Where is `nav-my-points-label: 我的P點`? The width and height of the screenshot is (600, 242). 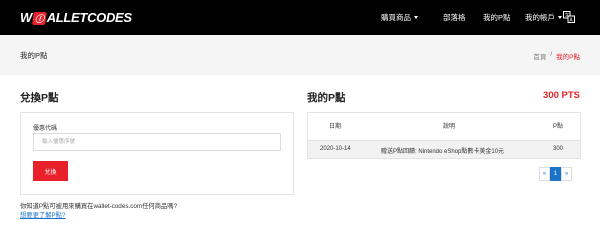
nav-my-points-label: 我的P點 is located at coordinates (497, 17).